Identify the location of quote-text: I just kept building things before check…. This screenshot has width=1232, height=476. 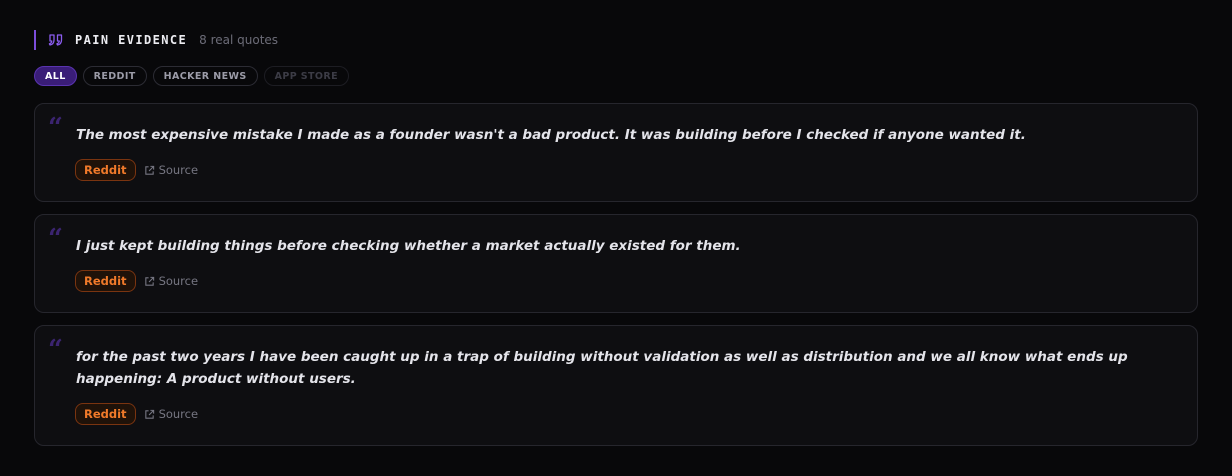
(408, 246).